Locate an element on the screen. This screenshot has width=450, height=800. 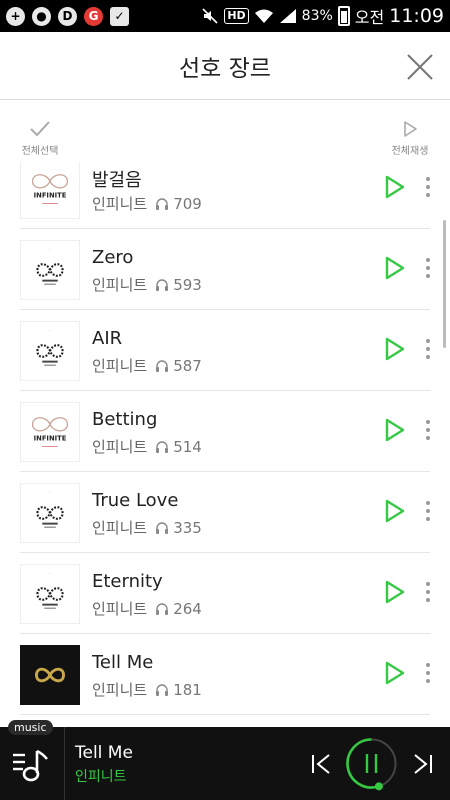
close-icon is located at coordinates (420, 67).